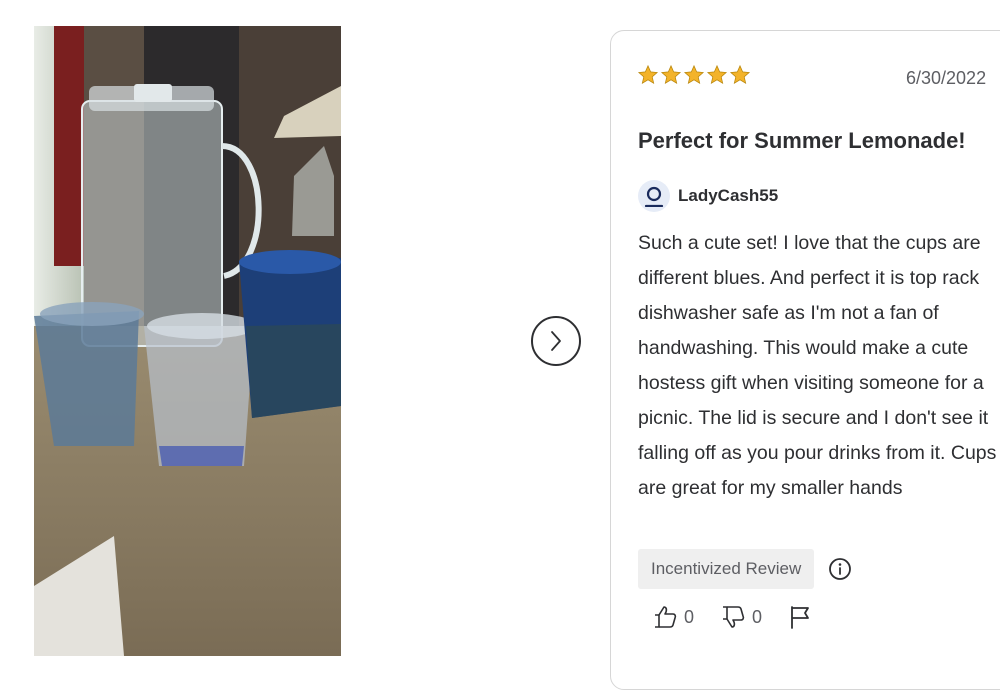  I want to click on thumbs-down-icon, so click(734, 617).